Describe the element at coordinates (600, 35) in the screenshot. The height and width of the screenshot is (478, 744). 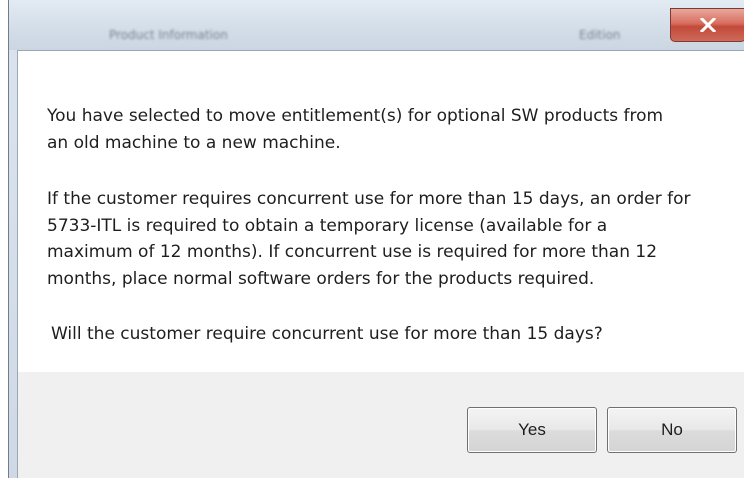
I see `window-title-extra: Edition` at that location.